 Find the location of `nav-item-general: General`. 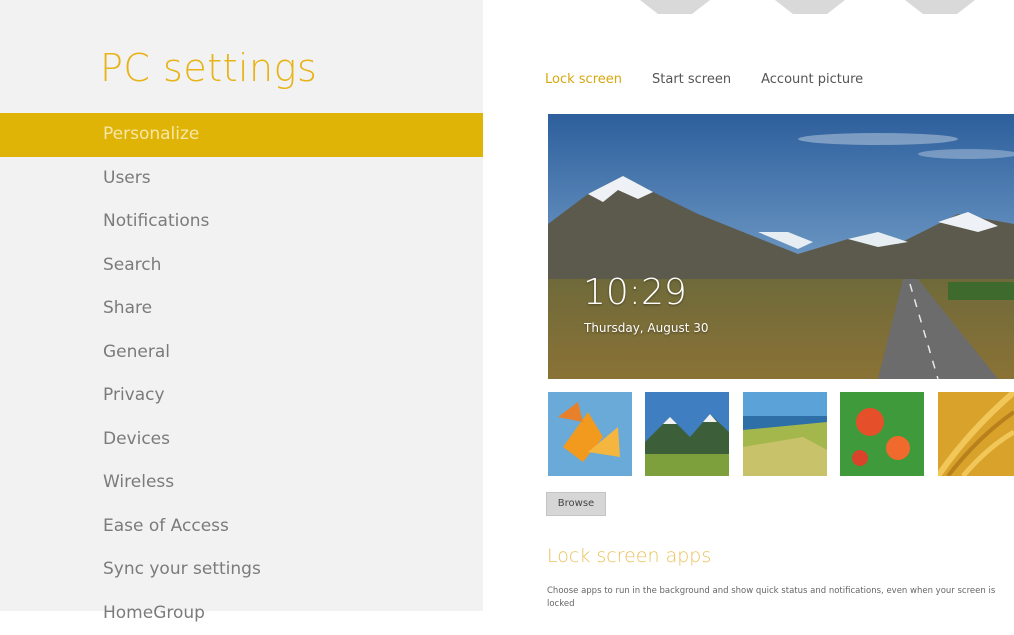

nav-item-general: General is located at coordinates (241, 353).